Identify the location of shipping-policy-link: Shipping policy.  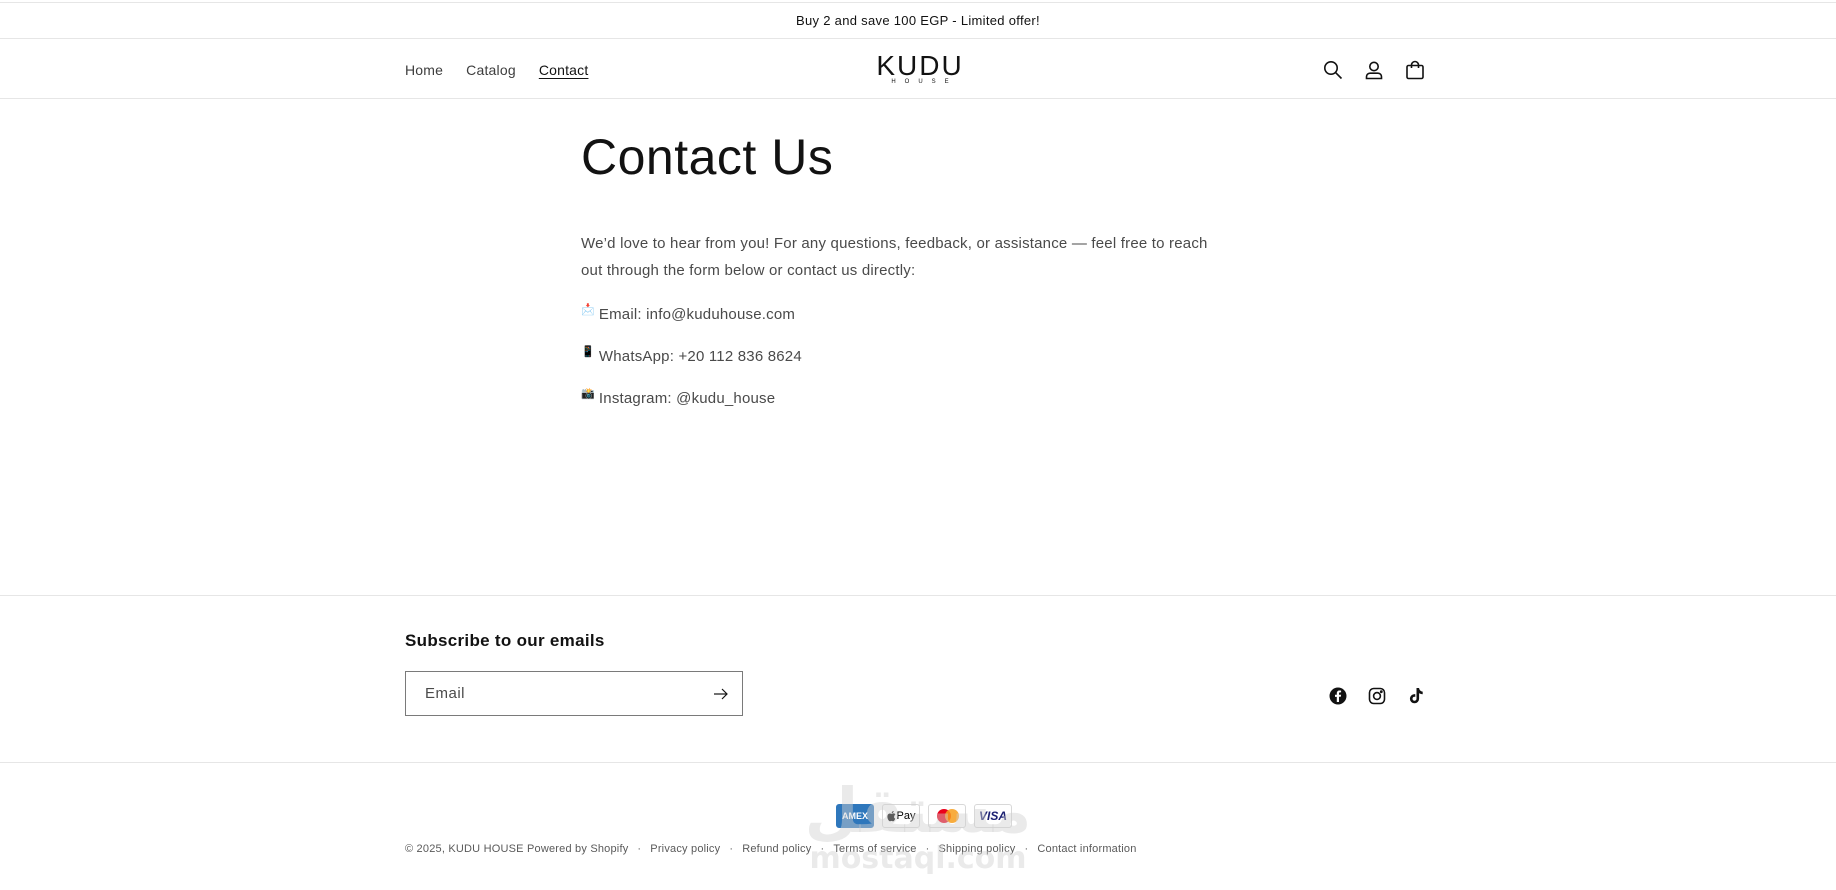
(976, 849).